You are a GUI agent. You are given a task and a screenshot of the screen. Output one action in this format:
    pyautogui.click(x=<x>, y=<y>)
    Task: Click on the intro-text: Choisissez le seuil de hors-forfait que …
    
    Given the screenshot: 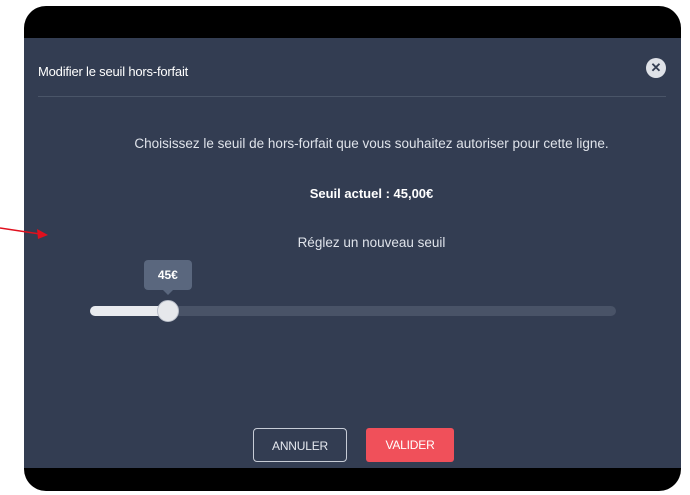 What is the action you would take?
    pyautogui.click(x=371, y=143)
    